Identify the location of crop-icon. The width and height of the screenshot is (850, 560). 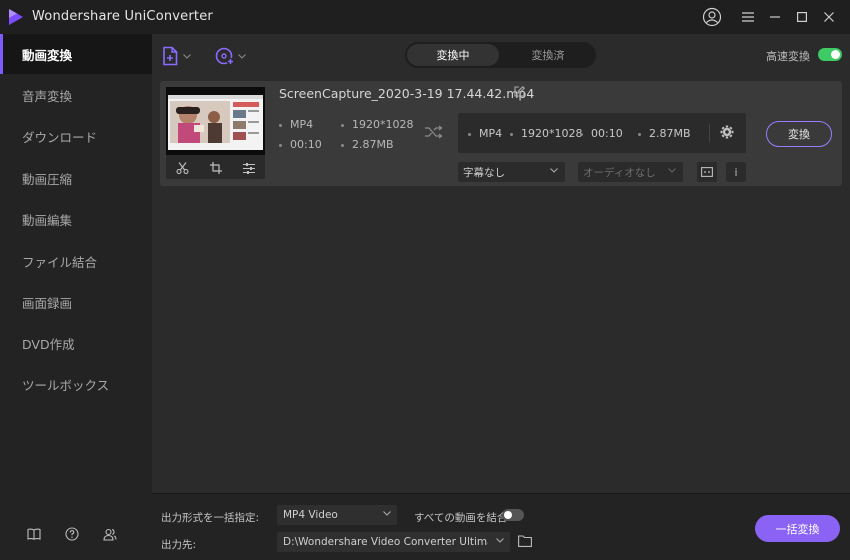
(215, 168).